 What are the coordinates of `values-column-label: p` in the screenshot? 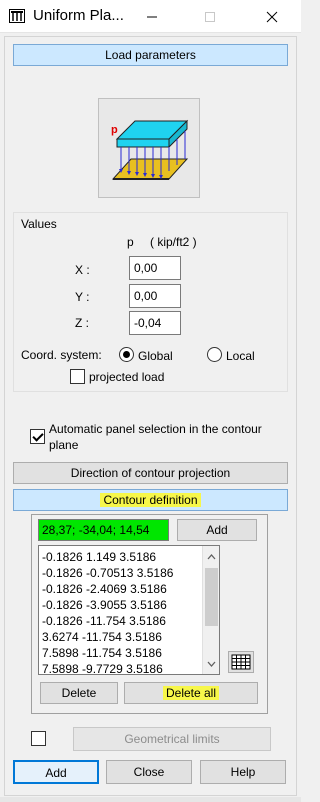 It's located at (130, 242).